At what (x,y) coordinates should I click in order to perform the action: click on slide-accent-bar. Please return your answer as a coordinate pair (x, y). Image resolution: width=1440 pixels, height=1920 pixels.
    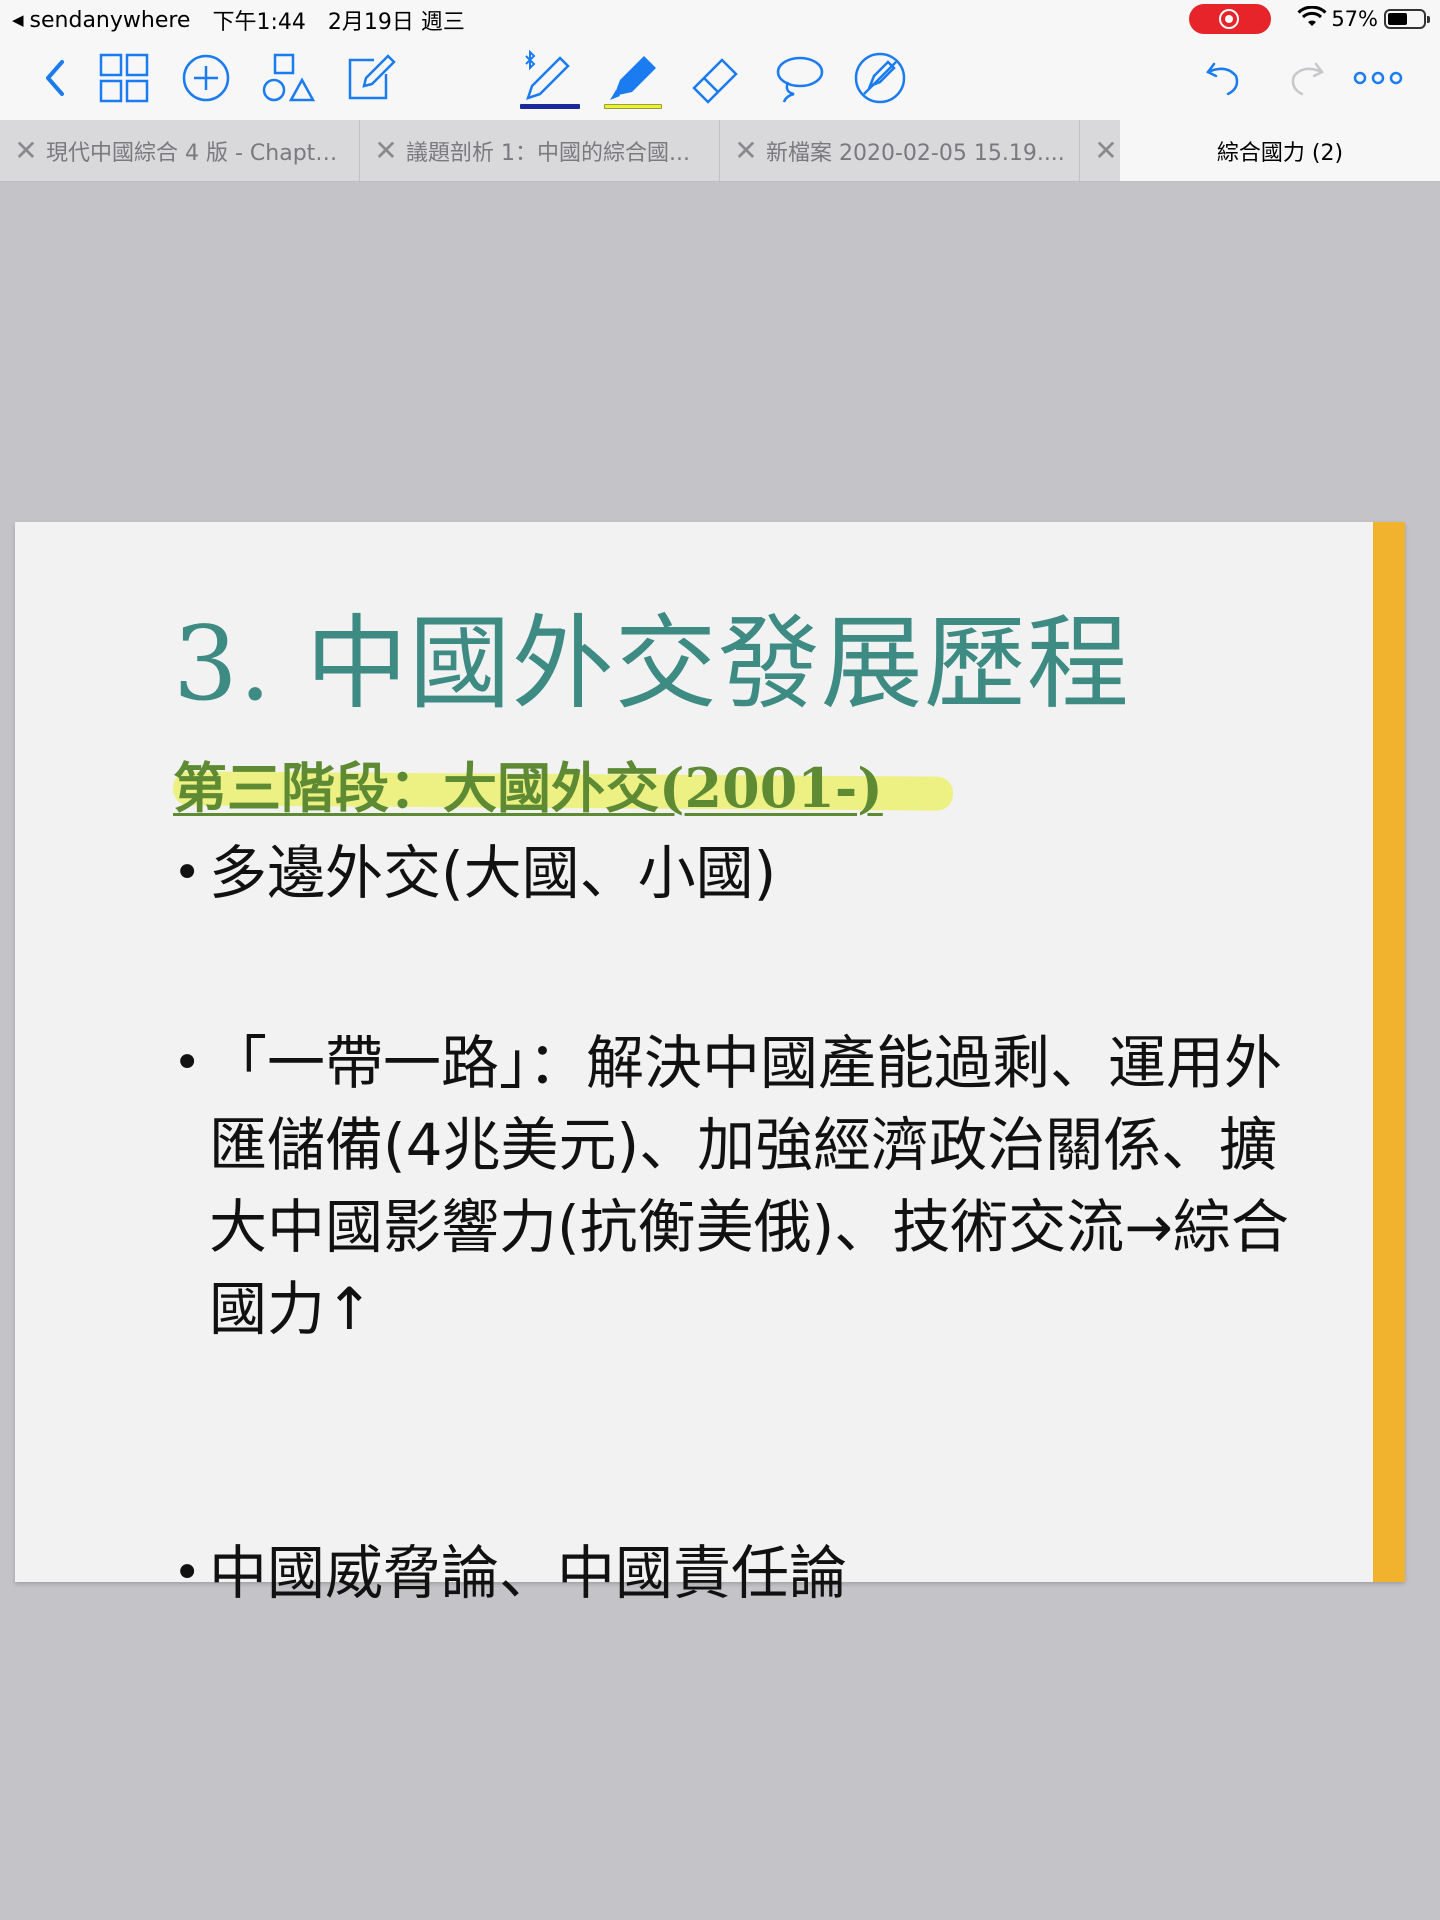
    Looking at the image, I should click on (1389, 1052).